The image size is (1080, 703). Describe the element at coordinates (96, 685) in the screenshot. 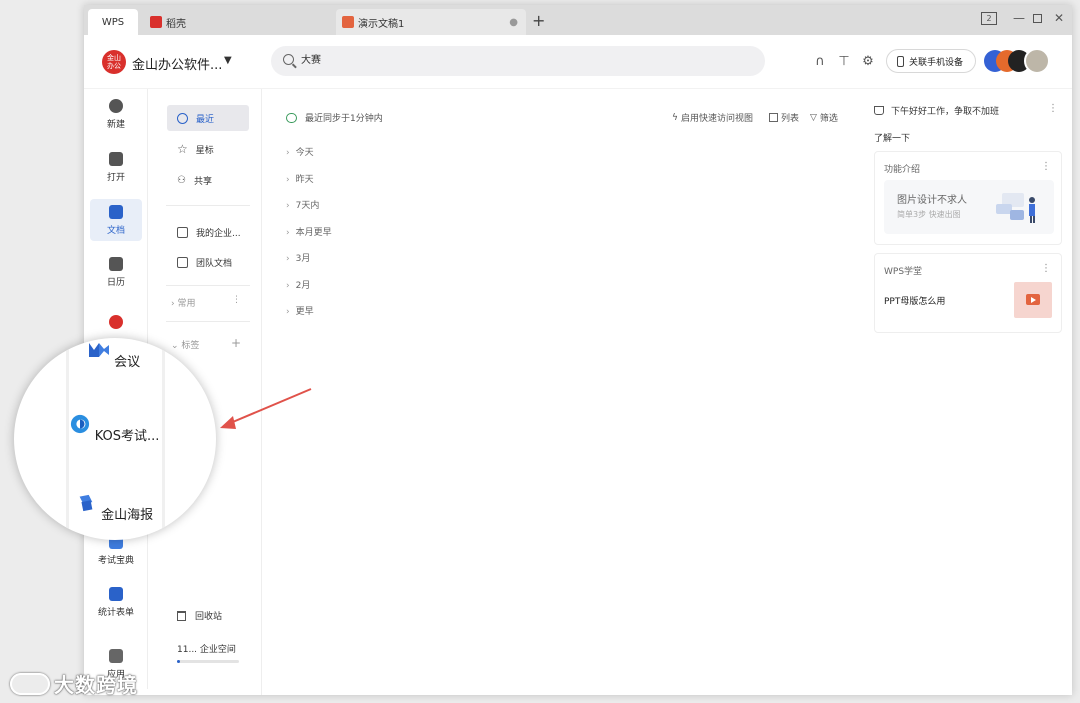

I see `watermark-text: 大数跨境` at that location.